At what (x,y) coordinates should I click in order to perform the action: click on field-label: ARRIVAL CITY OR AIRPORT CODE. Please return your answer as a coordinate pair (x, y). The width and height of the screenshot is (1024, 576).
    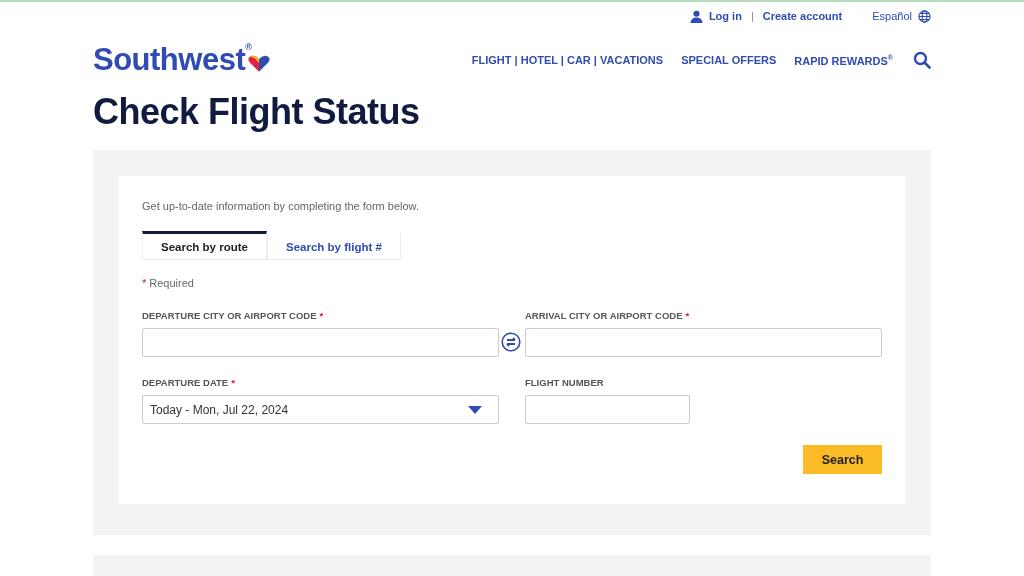
    Looking at the image, I should click on (604, 315).